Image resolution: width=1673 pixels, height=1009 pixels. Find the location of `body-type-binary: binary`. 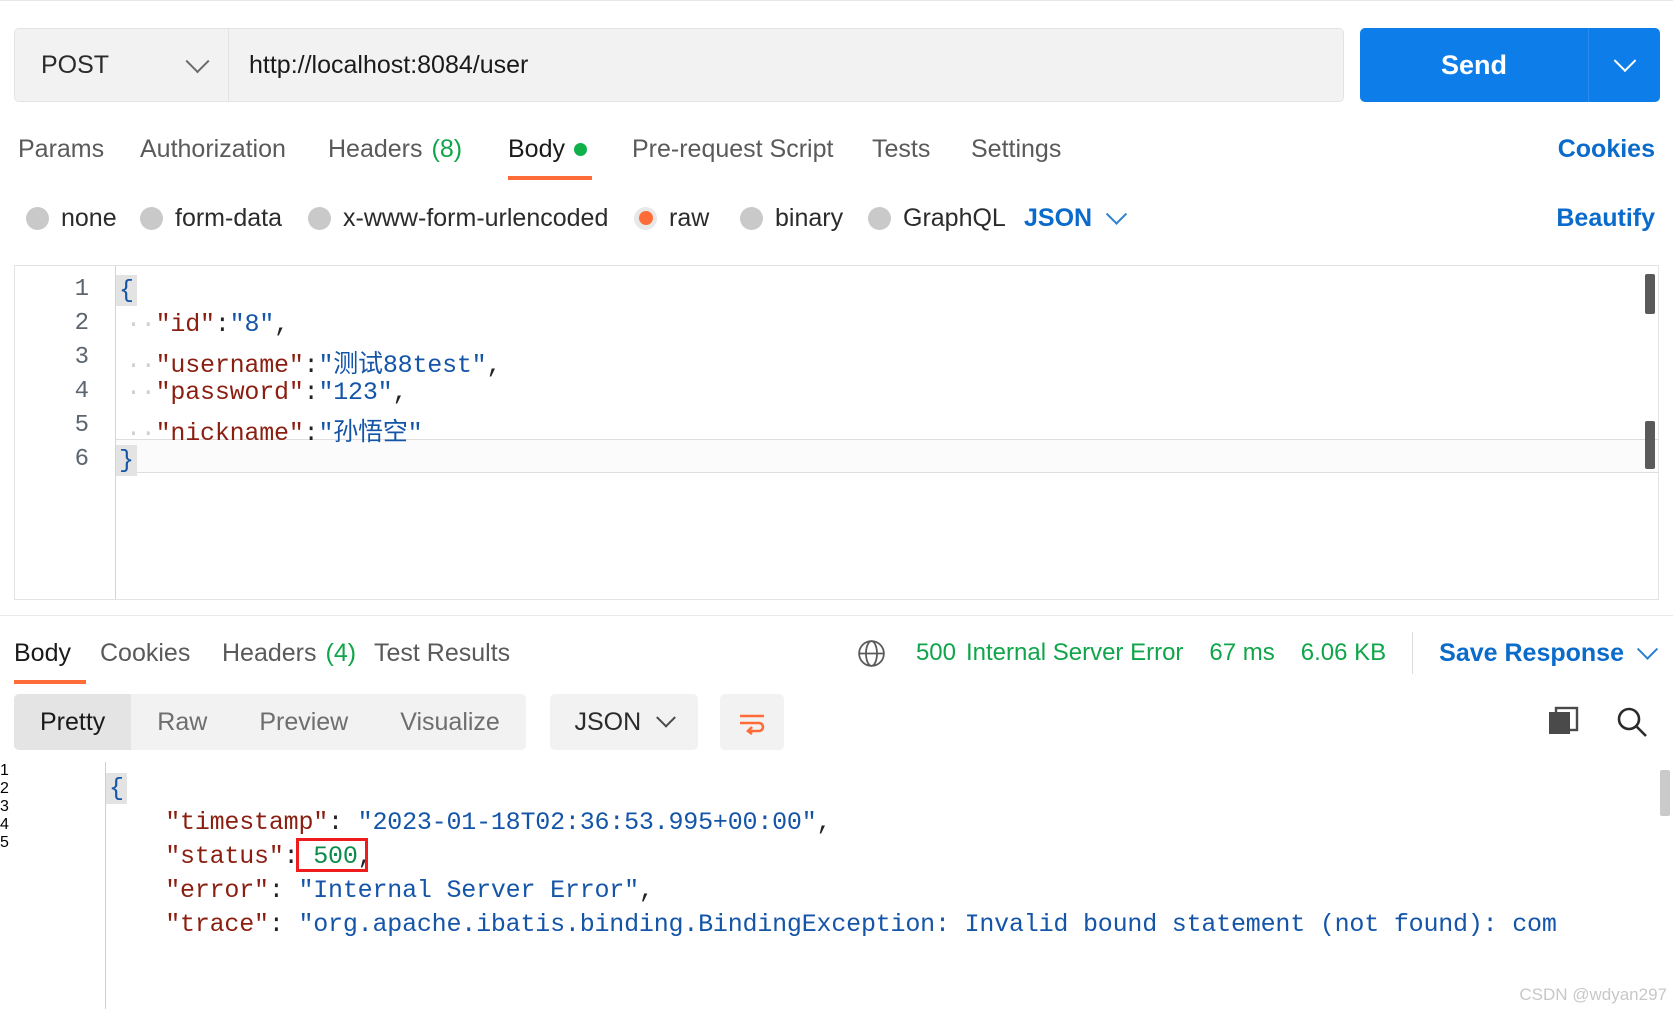

body-type-binary: binary is located at coordinates (791, 218).